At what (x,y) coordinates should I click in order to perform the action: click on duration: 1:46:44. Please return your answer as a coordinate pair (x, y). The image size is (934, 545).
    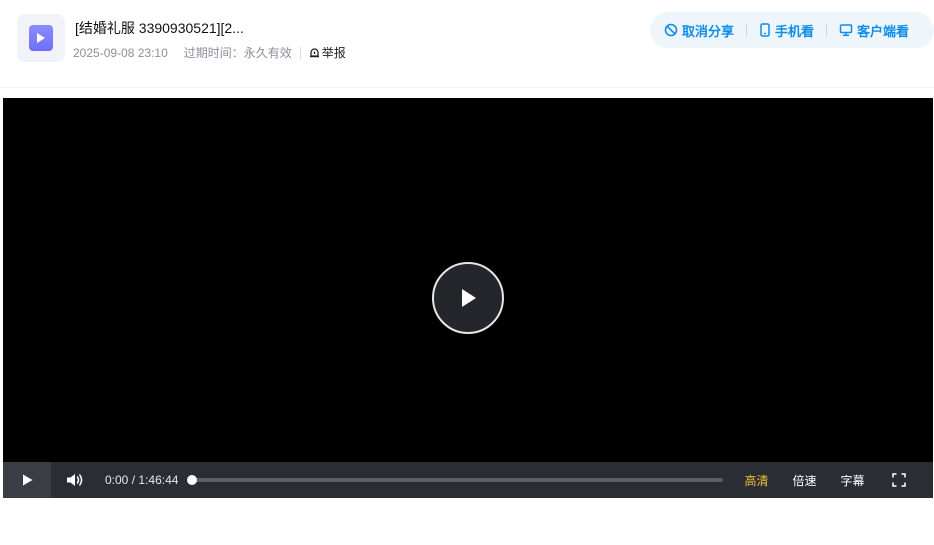
    Looking at the image, I should click on (158, 480).